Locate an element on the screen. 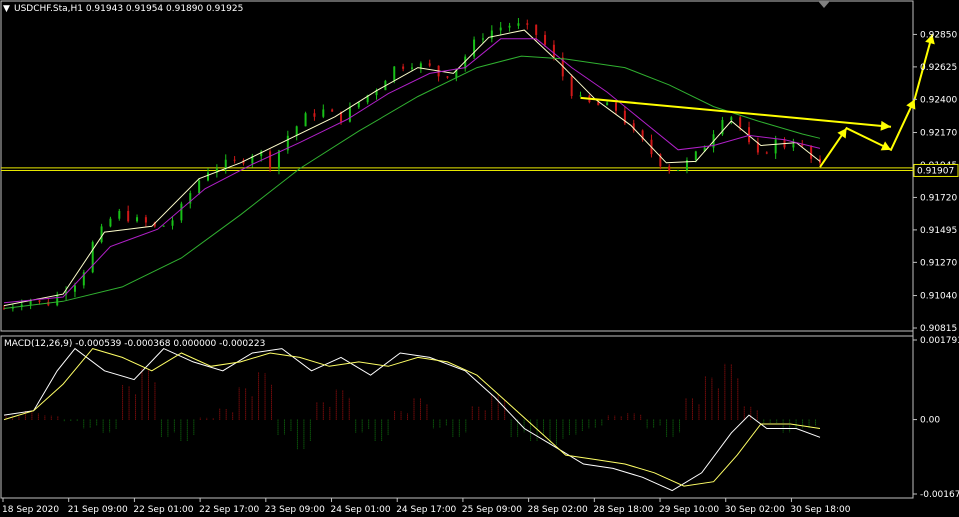  price-tick-label: 0.92625 is located at coordinates (938, 68).